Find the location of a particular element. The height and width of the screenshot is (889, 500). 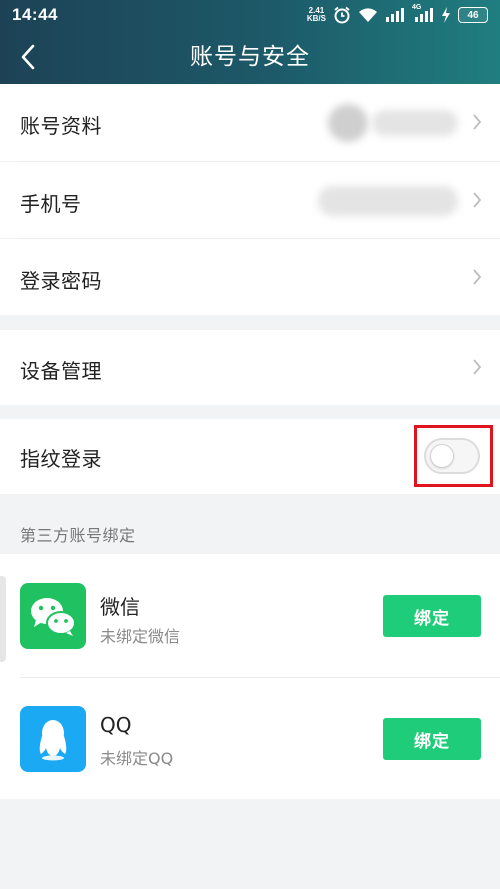

blurred-avatar is located at coordinates (348, 123).